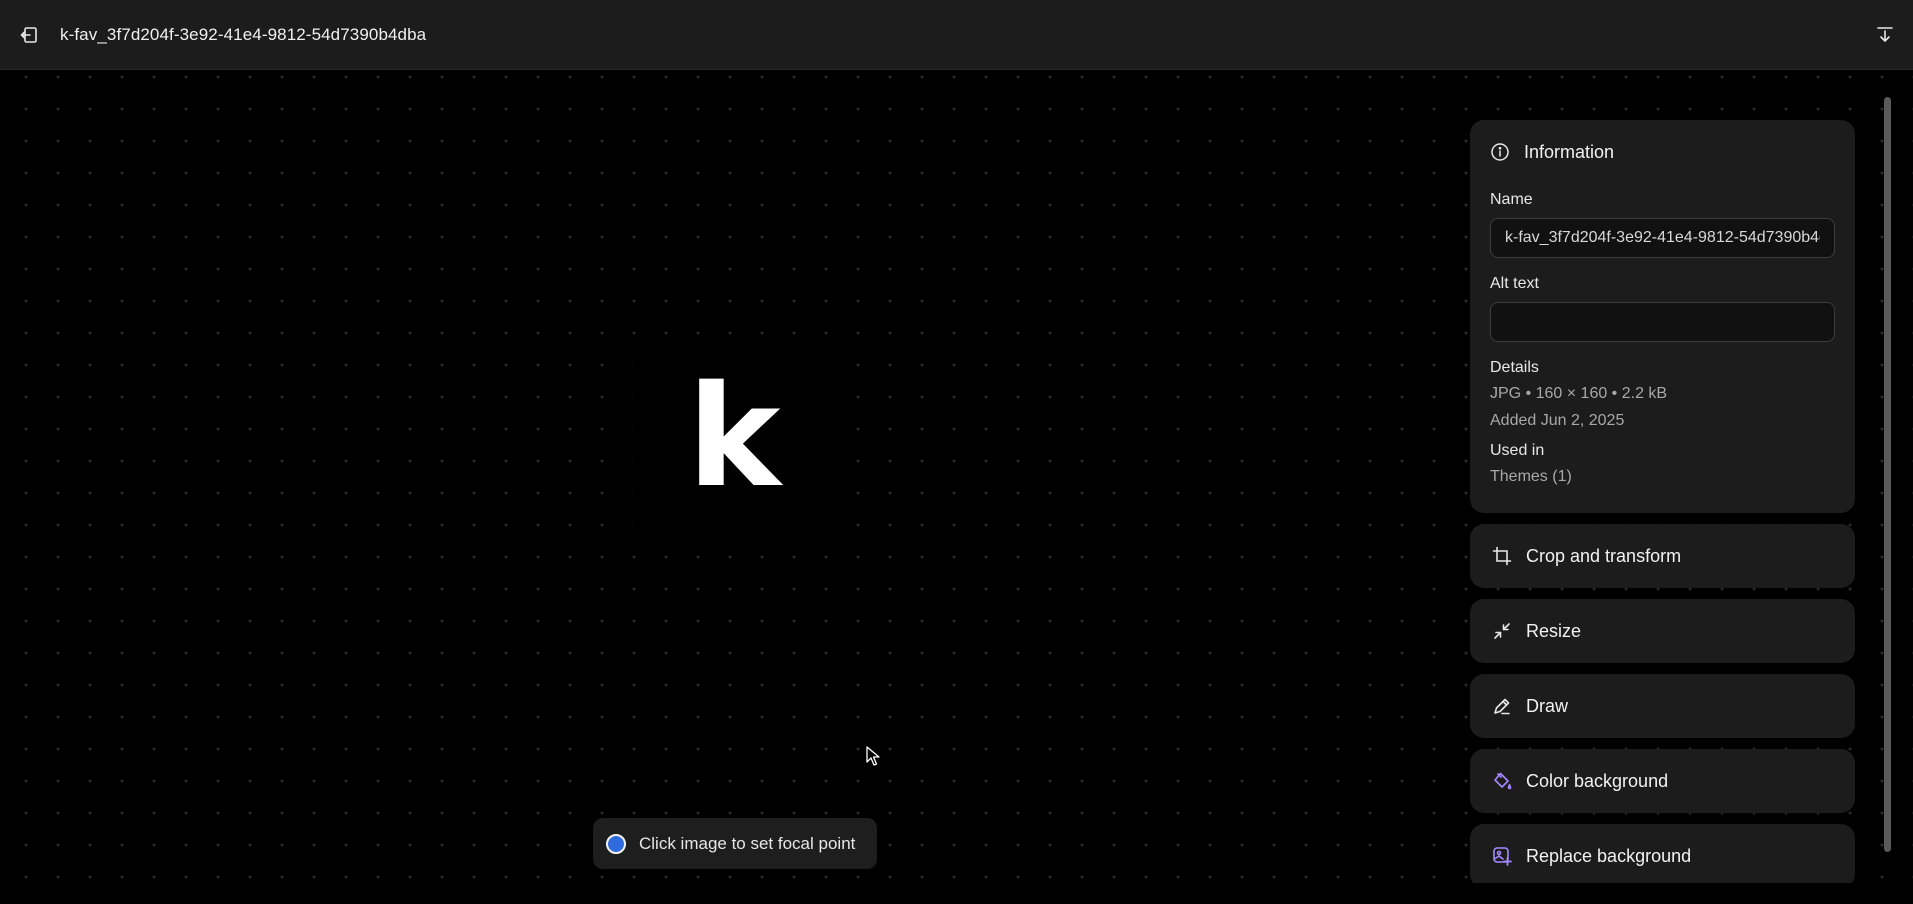 The width and height of the screenshot is (1913, 904). What do you see at coordinates (1514, 367) in the screenshot?
I see `details-label: Details` at bounding box center [1514, 367].